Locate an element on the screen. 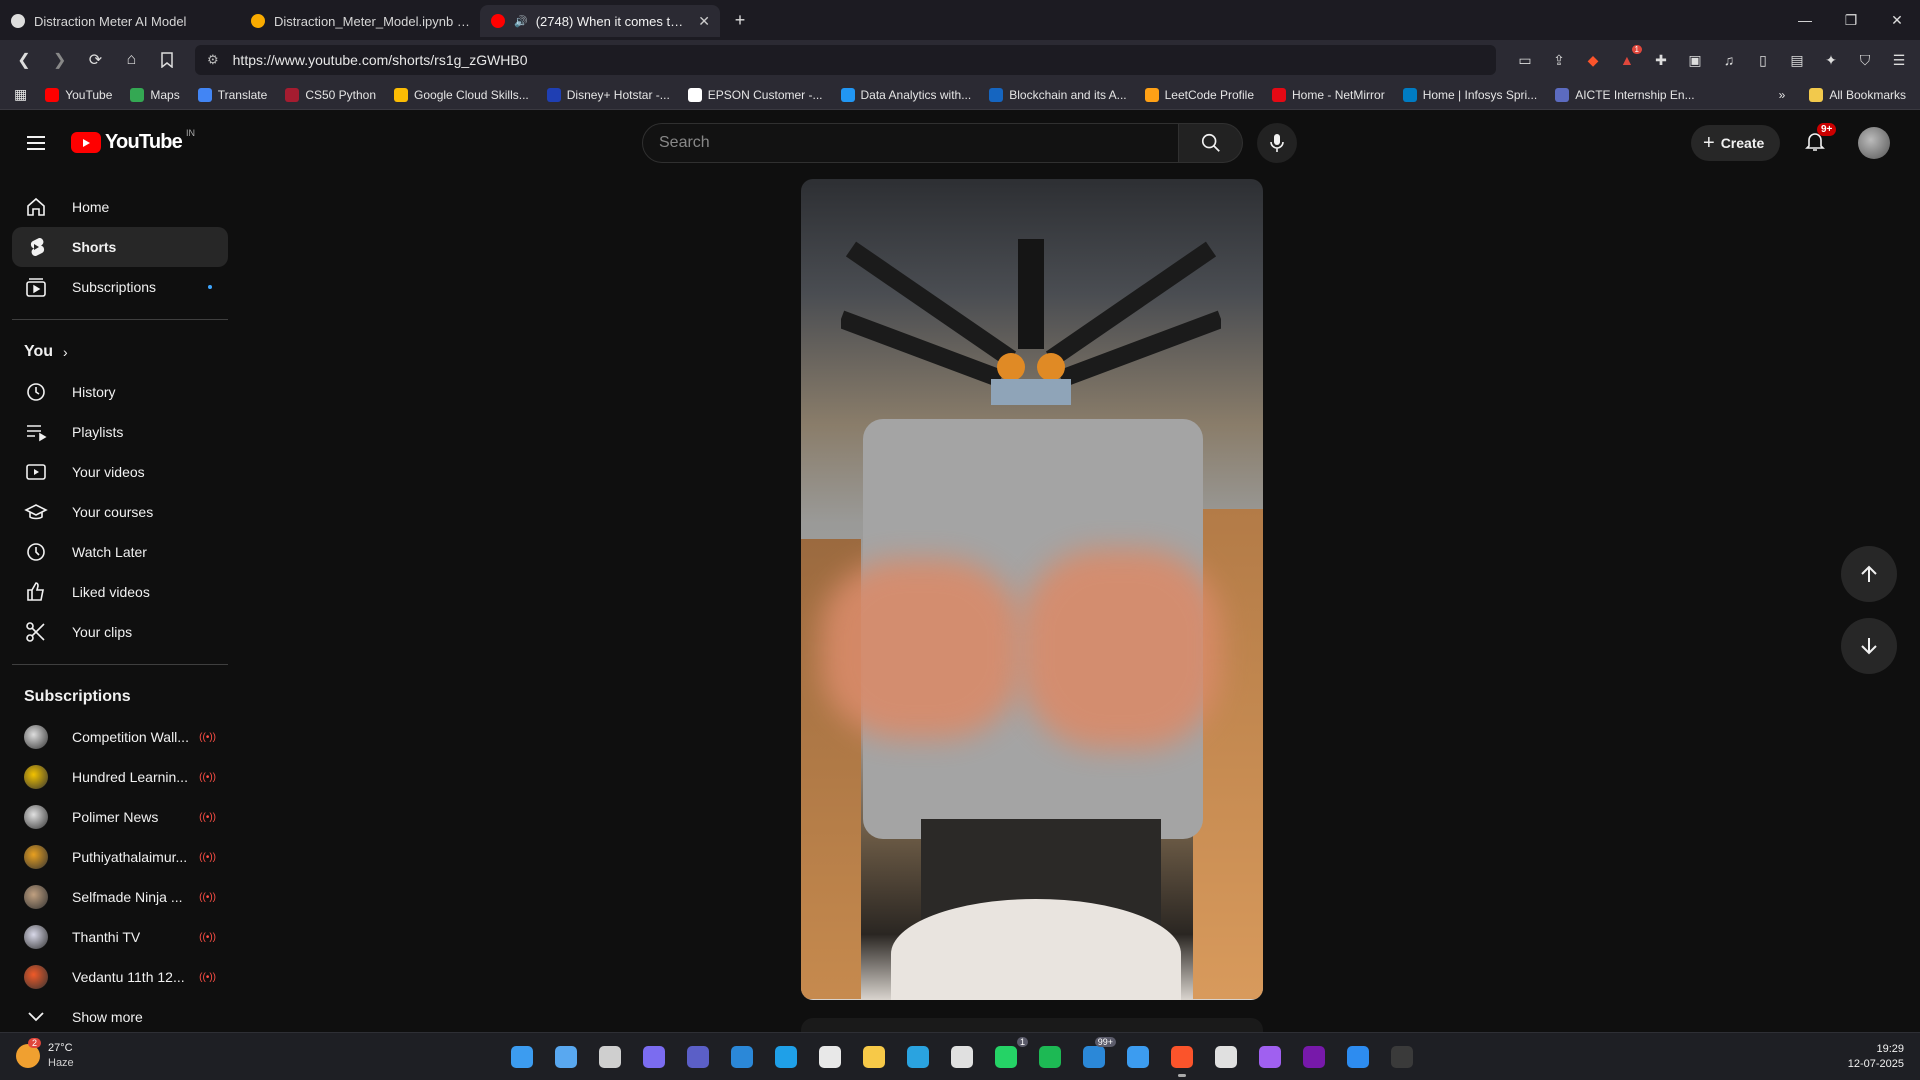  vscode-icon is located at coordinates (1358, 1057).